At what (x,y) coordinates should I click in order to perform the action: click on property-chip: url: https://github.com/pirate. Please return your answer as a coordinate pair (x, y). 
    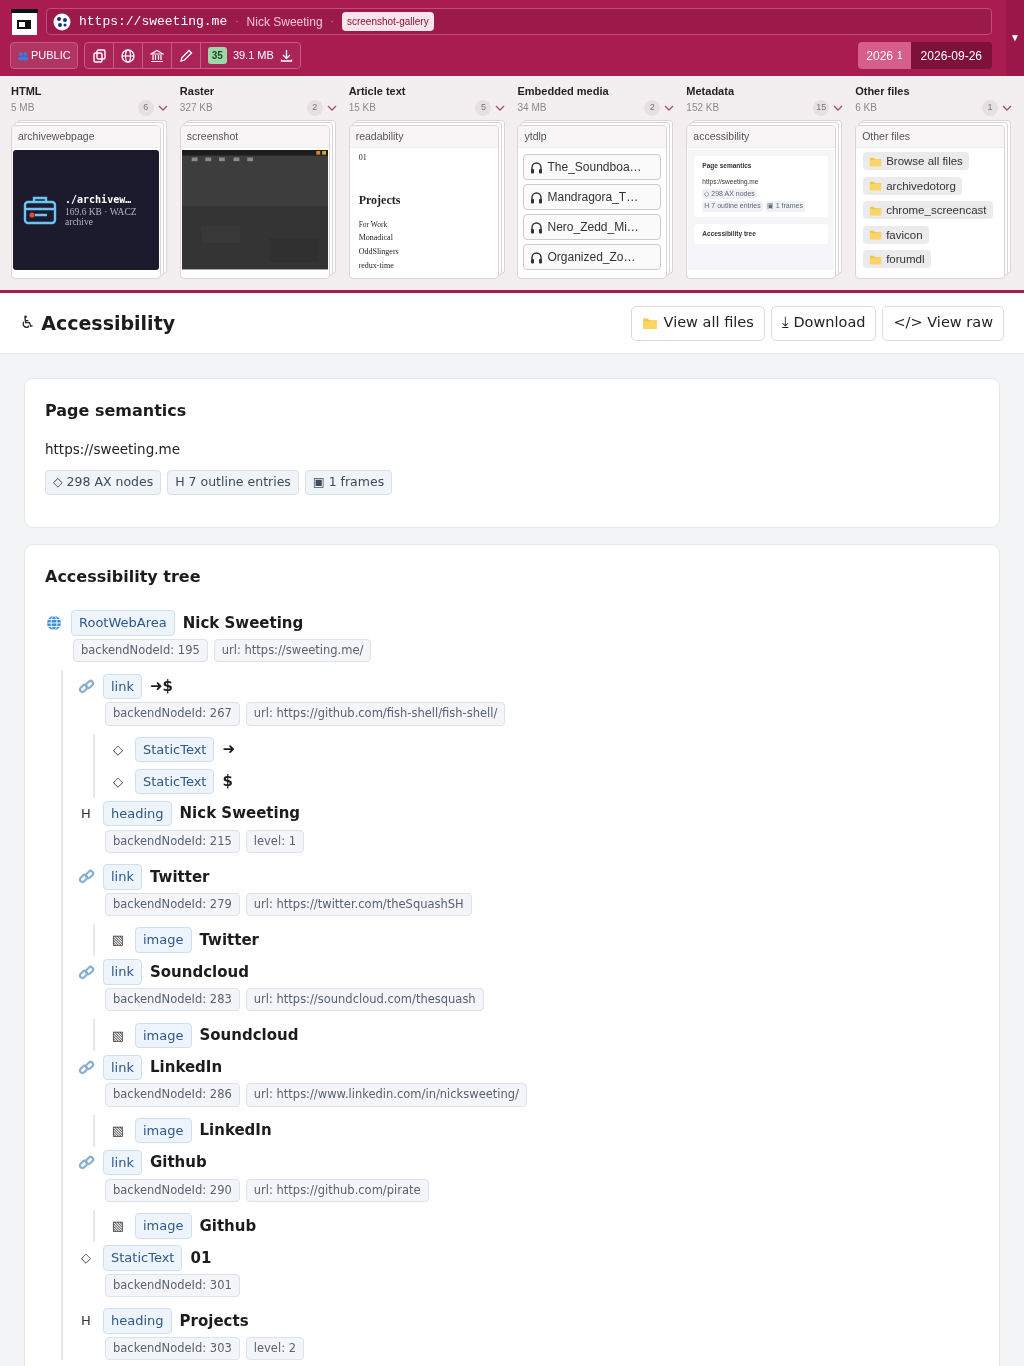
    Looking at the image, I should click on (337, 1190).